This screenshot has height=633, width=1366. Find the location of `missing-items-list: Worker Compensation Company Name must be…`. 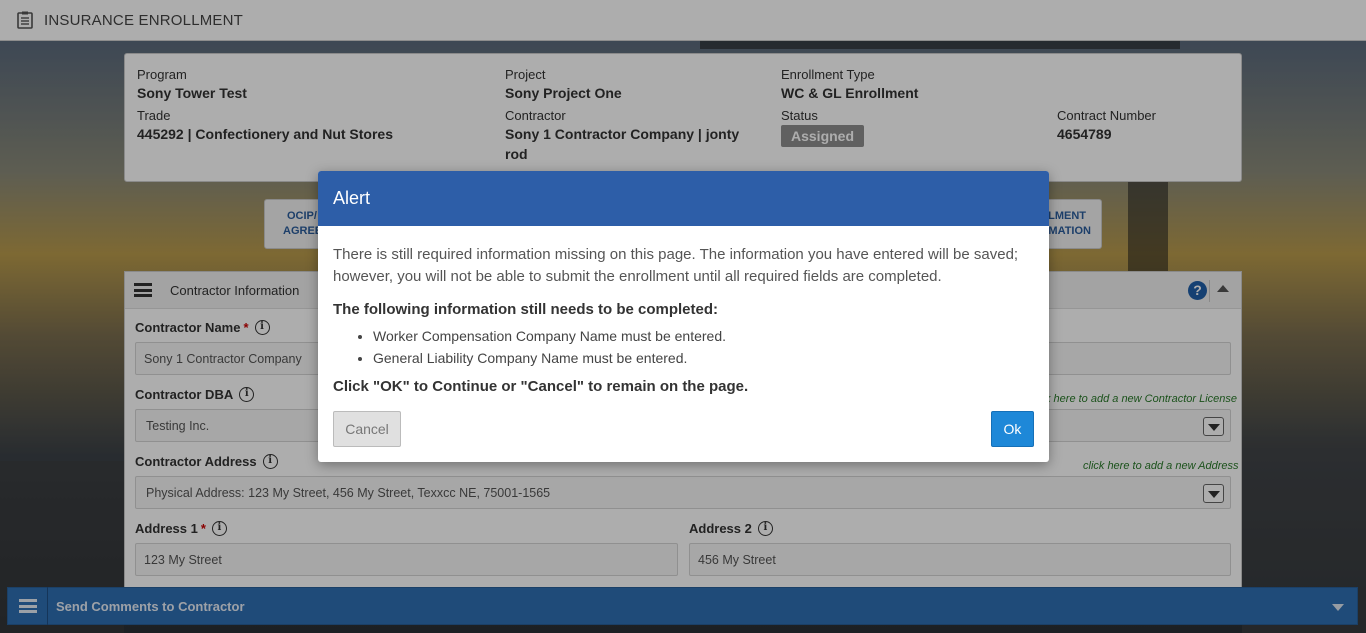

missing-items-list: Worker Compensation Company Name must be… is located at coordinates (683, 347).